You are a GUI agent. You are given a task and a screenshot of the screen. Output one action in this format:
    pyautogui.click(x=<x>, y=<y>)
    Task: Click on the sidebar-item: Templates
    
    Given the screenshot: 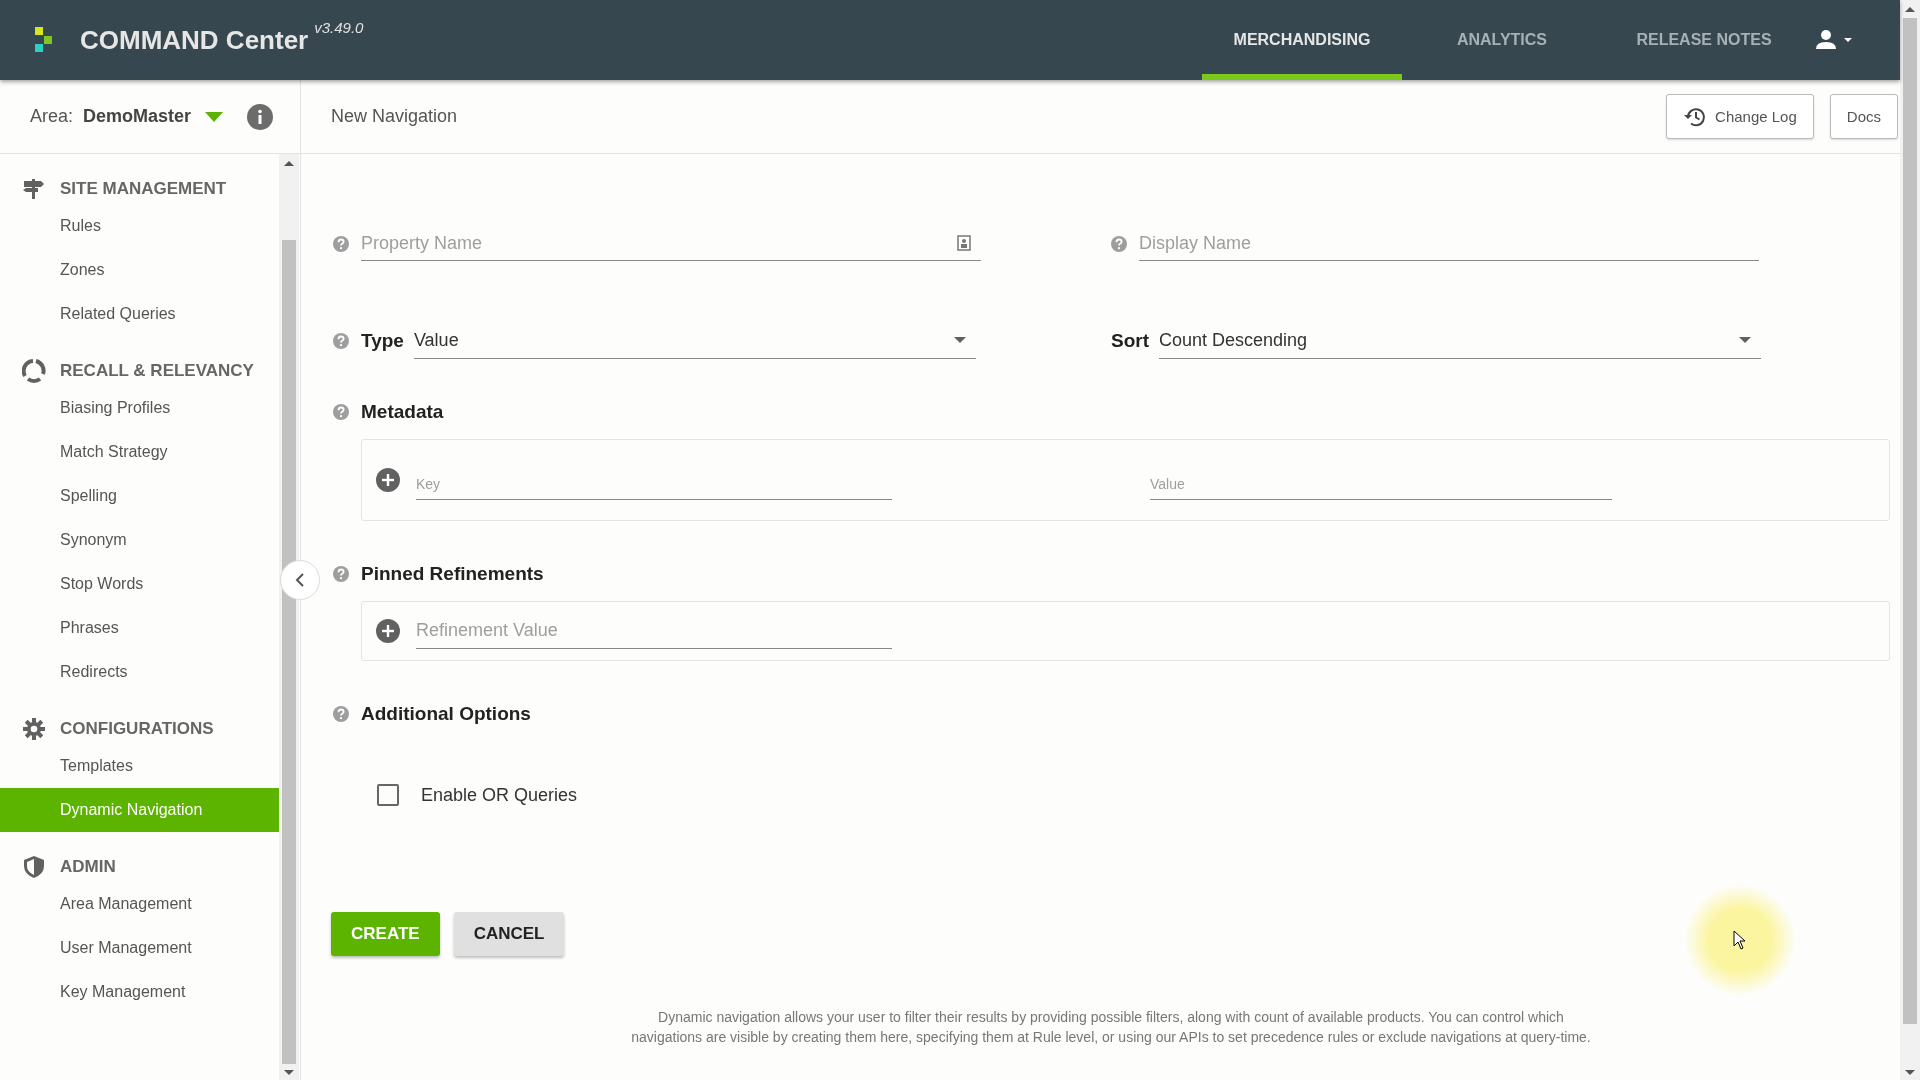 What is the action you would take?
    pyautogui.click(x=139, y=766)
    